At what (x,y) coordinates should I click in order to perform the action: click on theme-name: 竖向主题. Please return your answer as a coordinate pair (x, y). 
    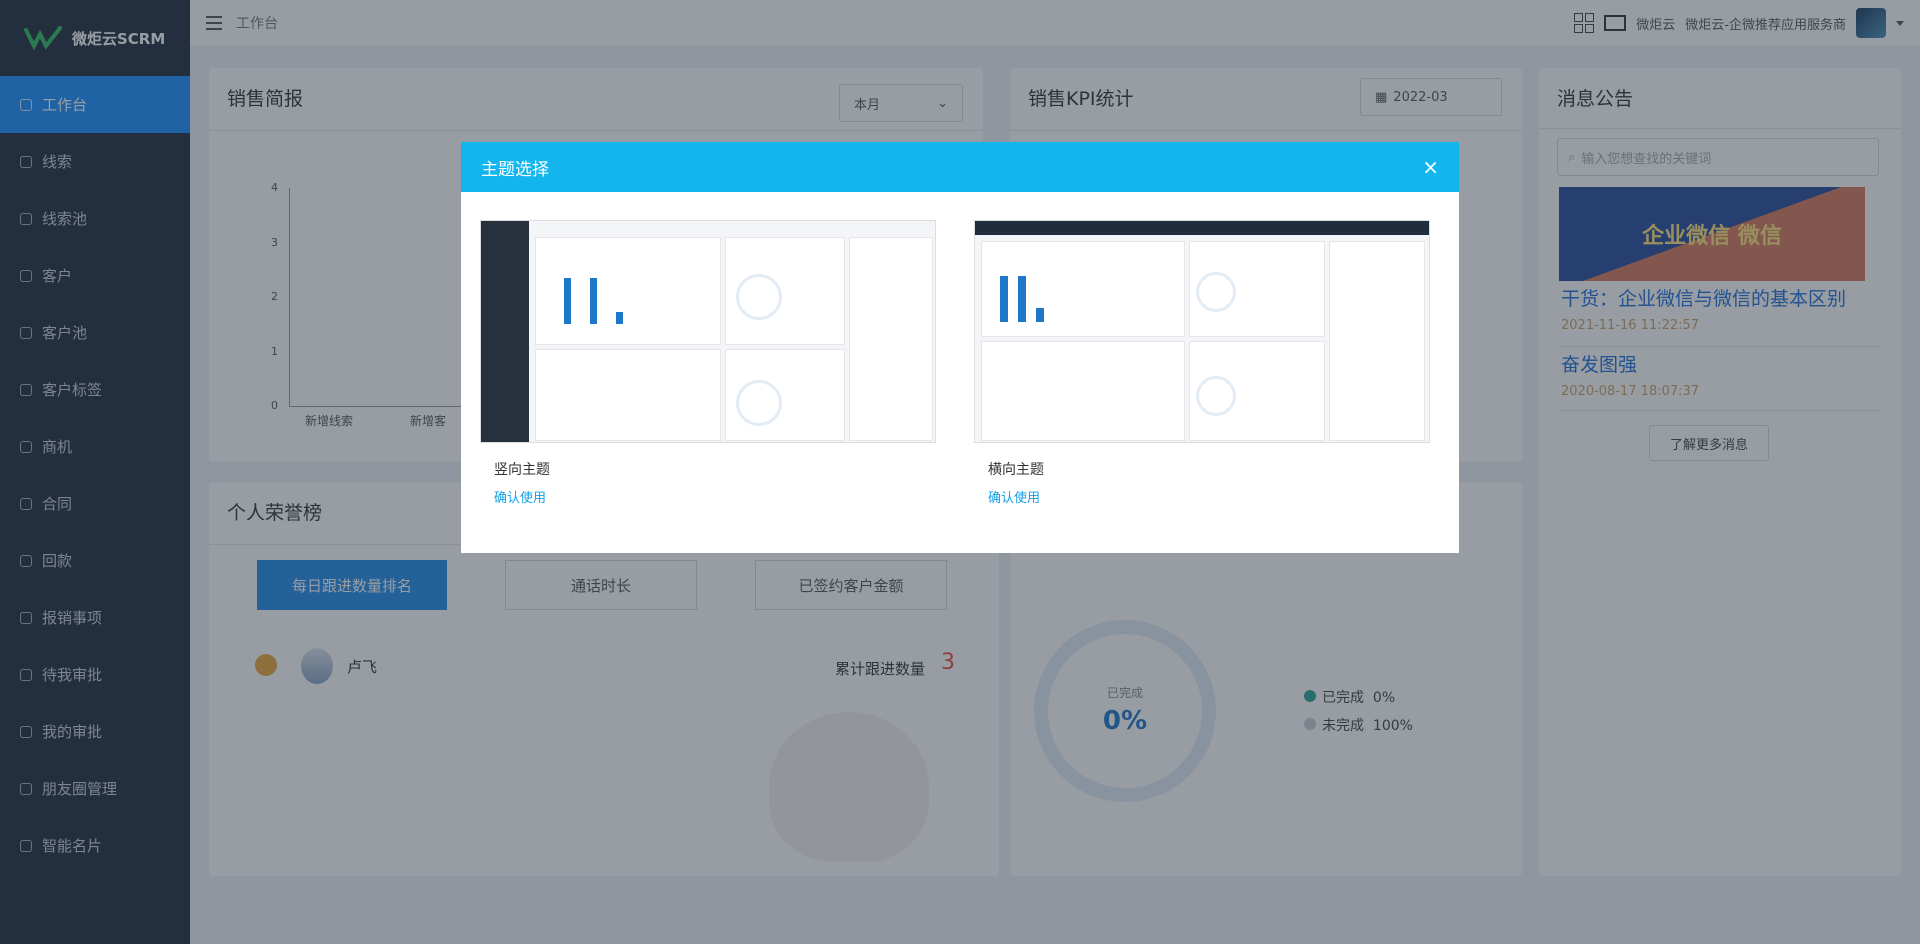
    Looking at the image, I should click on (522, 470).